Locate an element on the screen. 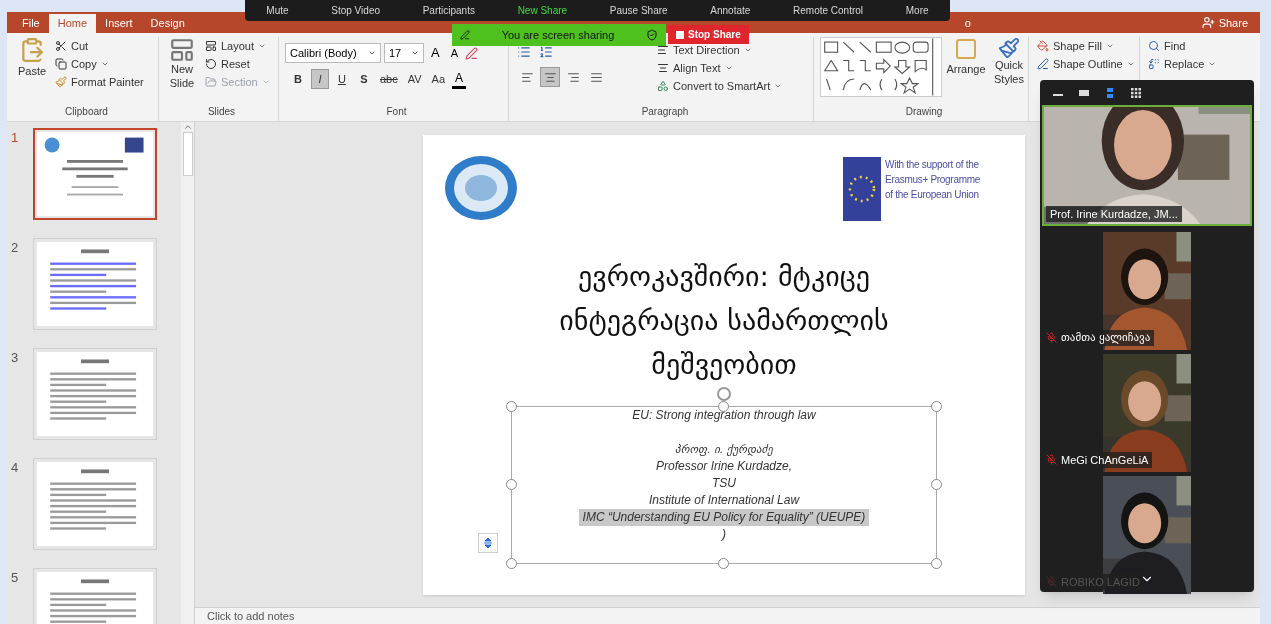  reset-button: Reset is located at coordinates (237, 64).